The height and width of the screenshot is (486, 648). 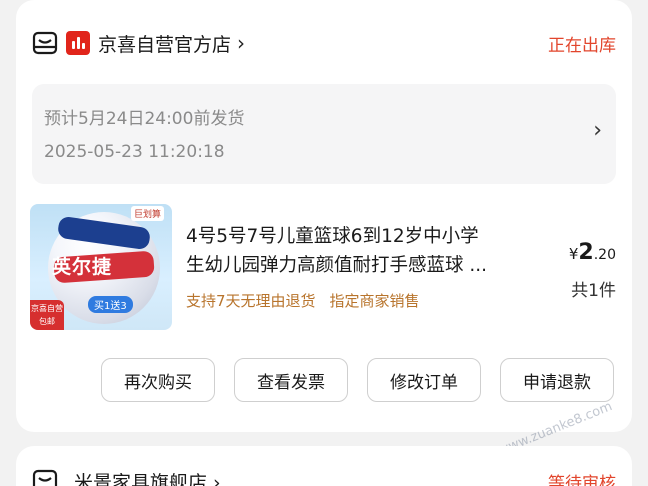 I want to click on store-name: 米景家具旗舰店 ›, so click(x=147, y=477).